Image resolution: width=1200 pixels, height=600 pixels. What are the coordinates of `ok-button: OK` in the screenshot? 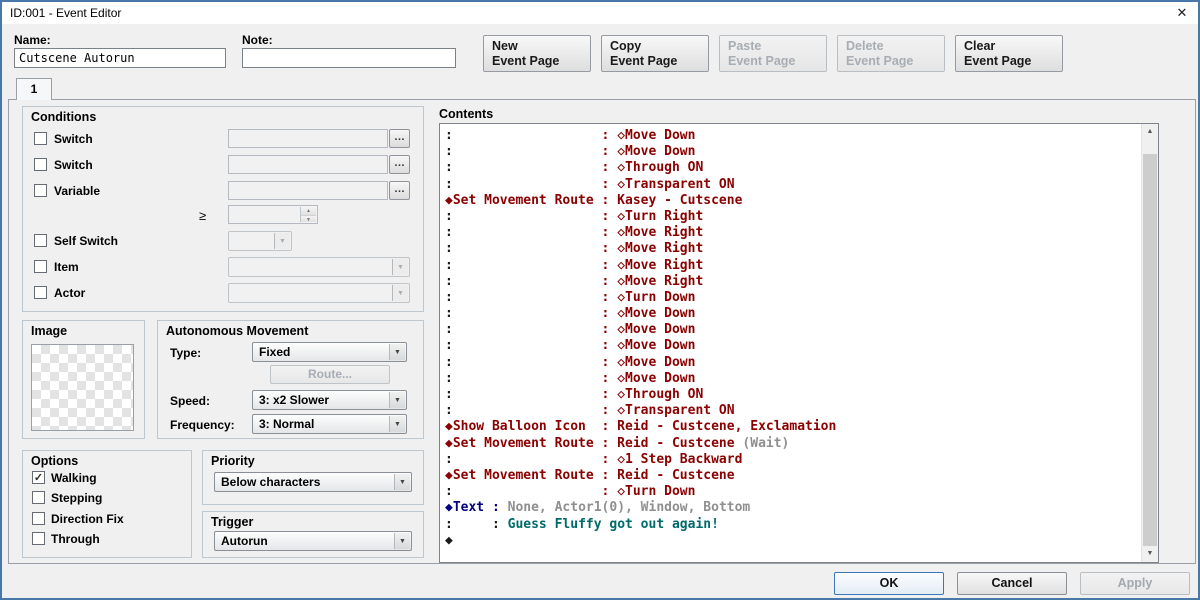 It's located at (889, 583).